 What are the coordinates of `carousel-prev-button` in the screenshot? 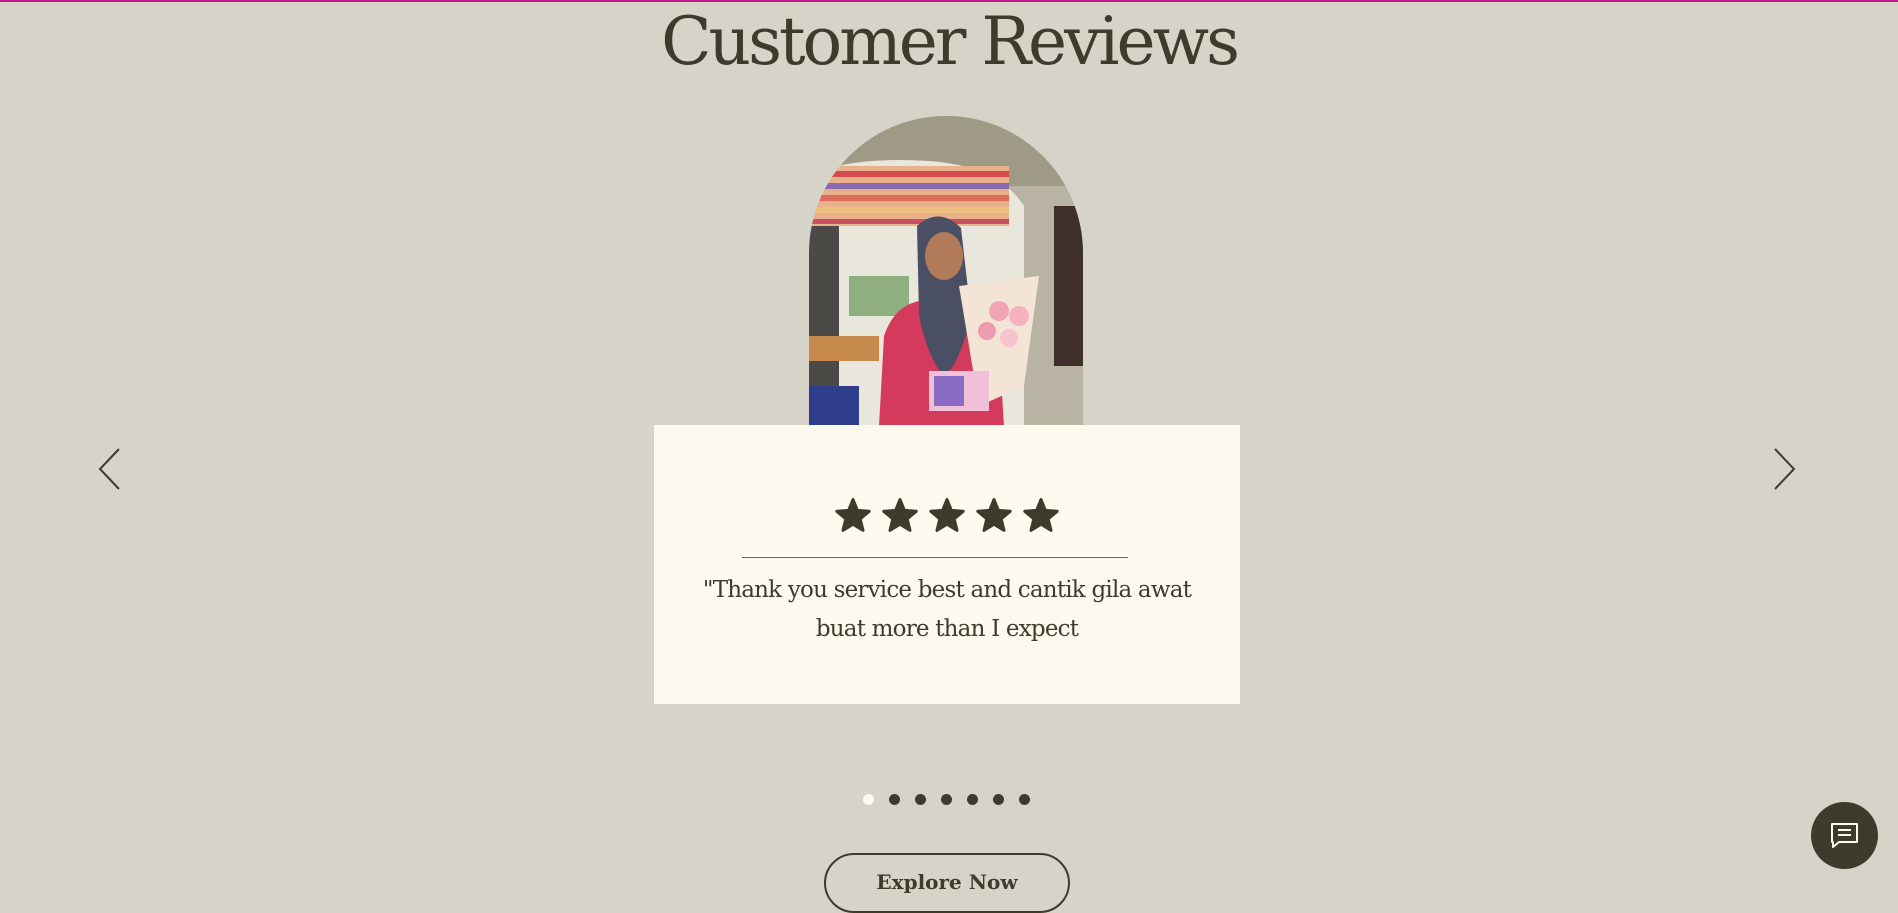 It's located at (110, 469).